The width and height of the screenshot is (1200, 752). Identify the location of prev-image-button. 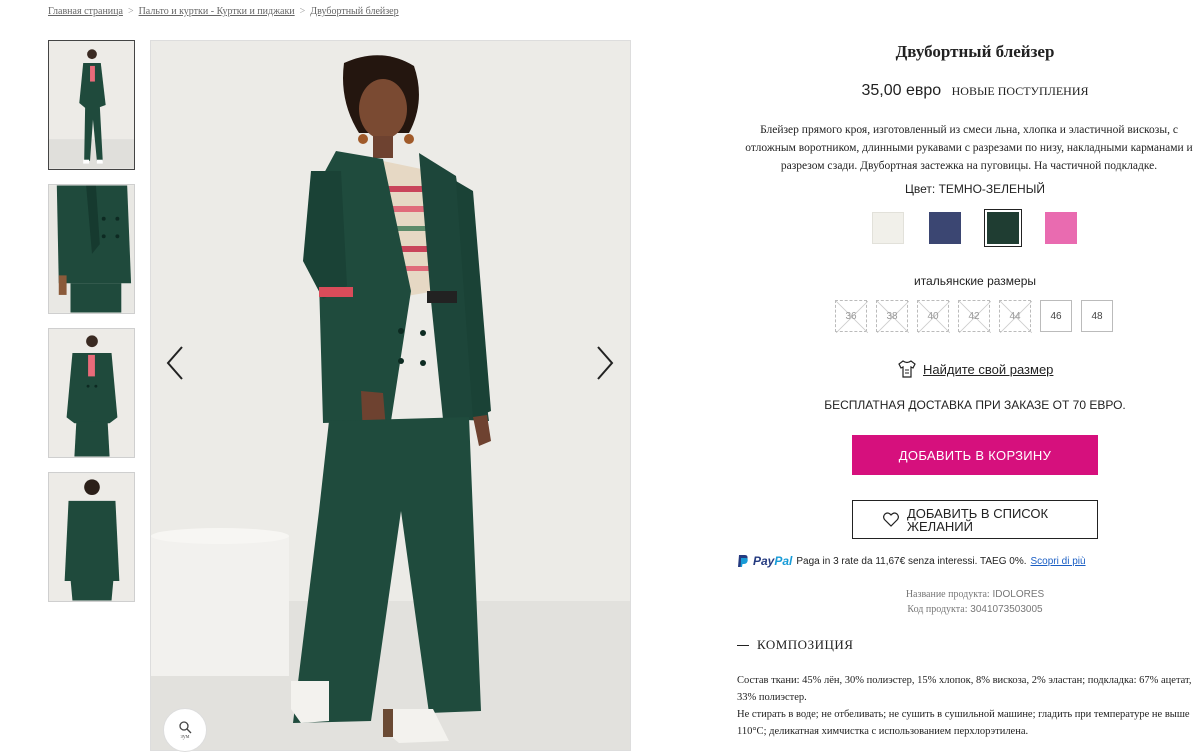
(175, 363).